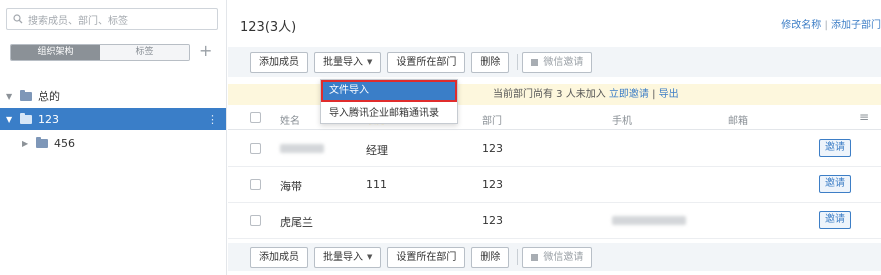 The width and height of the screenshot is (881, 275). What do you see at coordinates (554, 185) in the screenshot?
I see `table-row: 海带 111 123 邀请` at bounding box center [554, 185].